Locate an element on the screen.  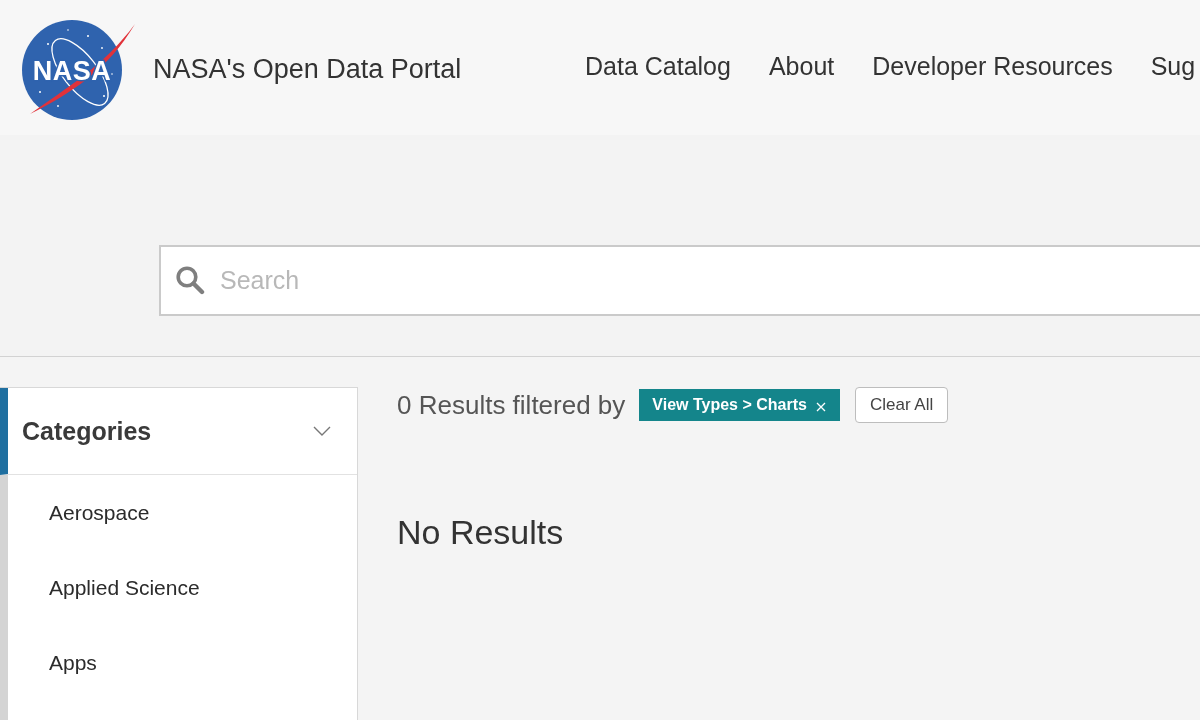
site-title: NASA's Open Data Portal is located at coordinates (307, 69).